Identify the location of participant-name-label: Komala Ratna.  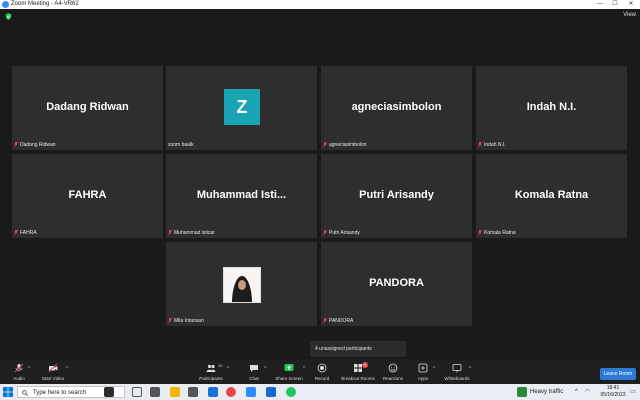
(497, 233).